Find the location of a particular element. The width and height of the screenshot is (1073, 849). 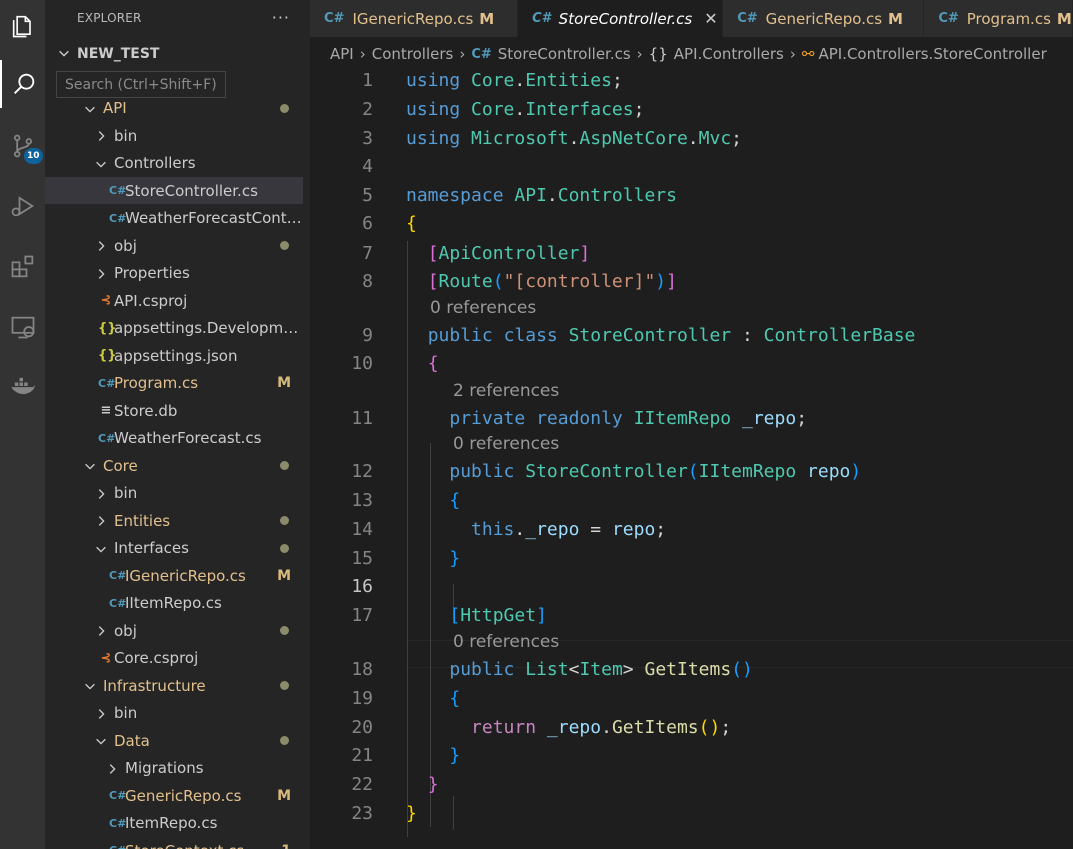

code-line: [Route("[controller]")] is located at coordinates (541, 281).